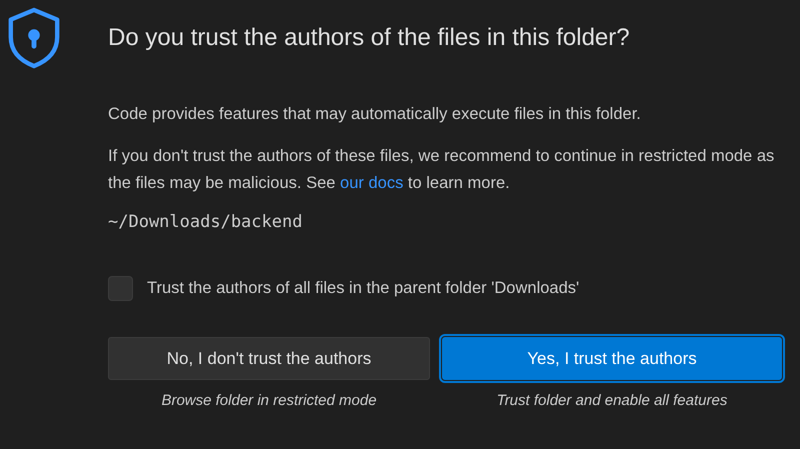  What do you see at coordinates (612, 358) in the screenshot?
I see `trust-button: Yes, I trust the authors` at bounding box center [612, 358].